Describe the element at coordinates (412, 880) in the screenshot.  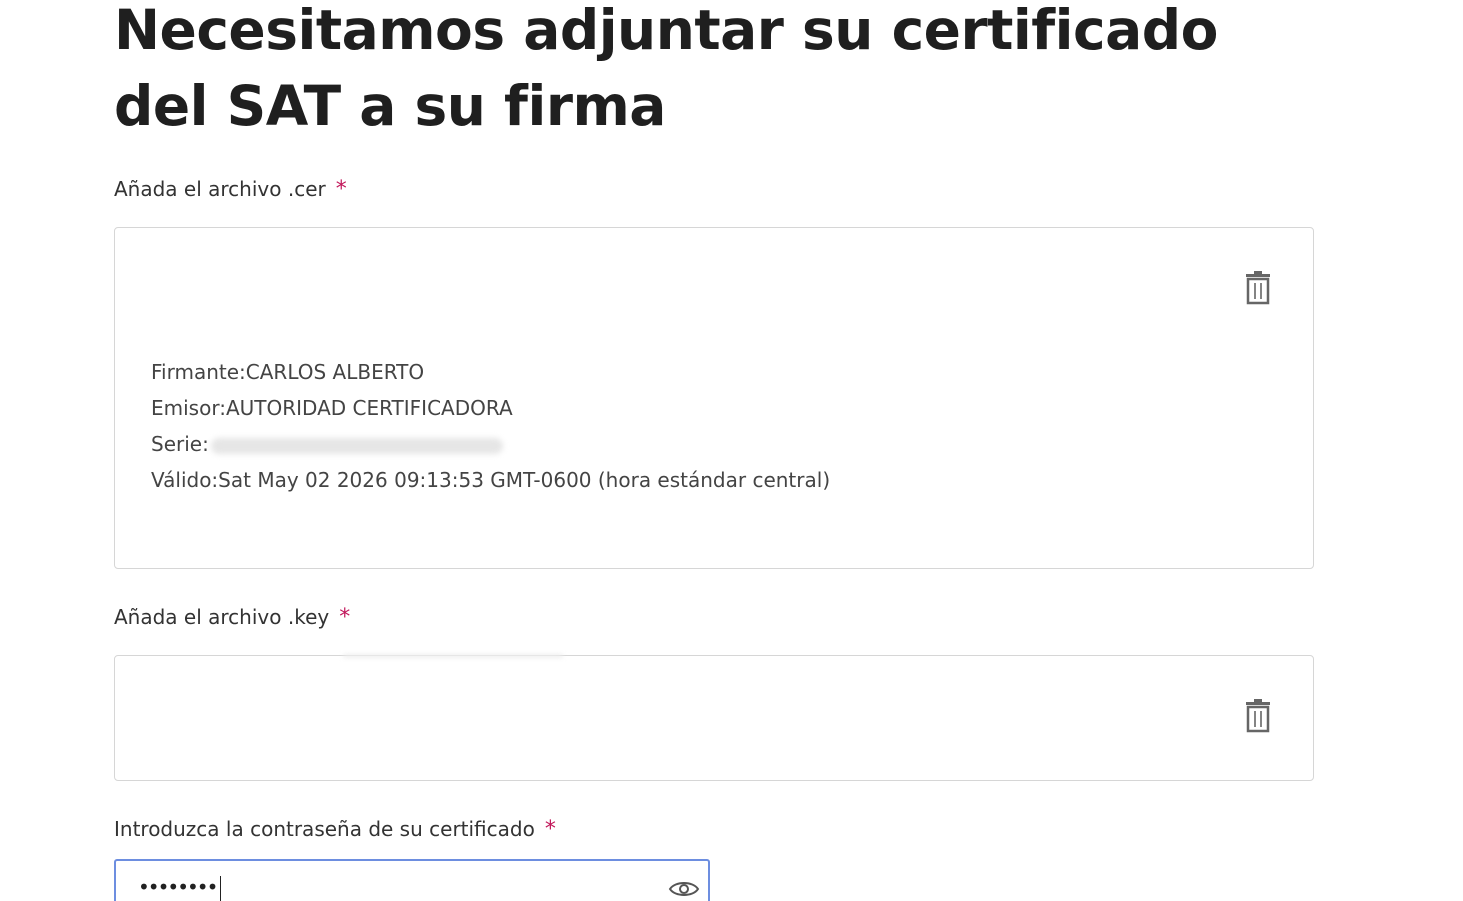
I see `password-input: ••••••••` at that location.